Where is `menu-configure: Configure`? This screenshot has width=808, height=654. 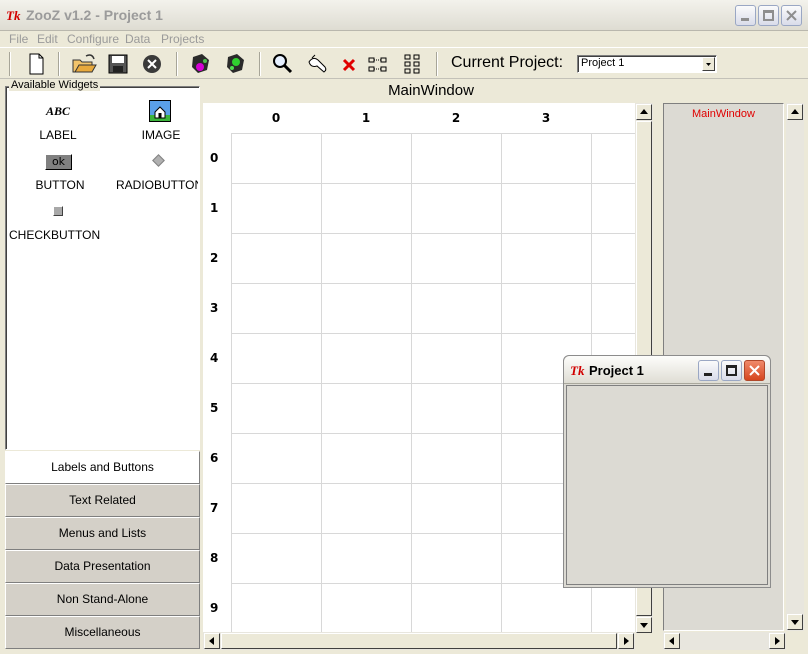 menu-configure: Configure is located at coordinates (93, 39).